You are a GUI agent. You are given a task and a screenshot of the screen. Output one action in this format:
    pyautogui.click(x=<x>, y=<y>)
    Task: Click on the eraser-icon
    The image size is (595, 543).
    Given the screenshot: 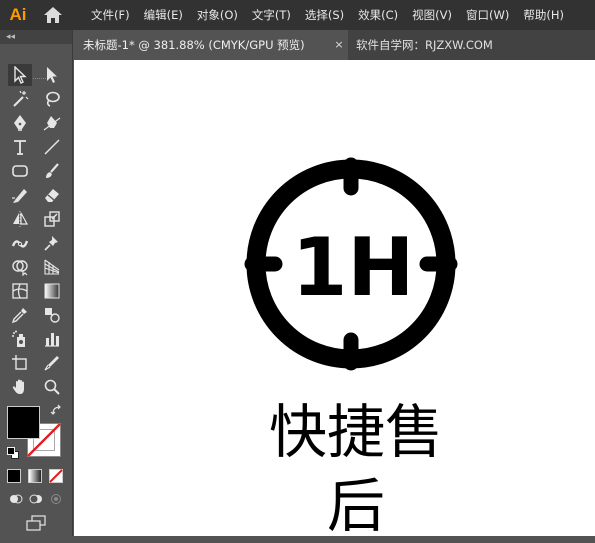 What is the action you would take?
    pyautogui.click(x=52, y=195)
    